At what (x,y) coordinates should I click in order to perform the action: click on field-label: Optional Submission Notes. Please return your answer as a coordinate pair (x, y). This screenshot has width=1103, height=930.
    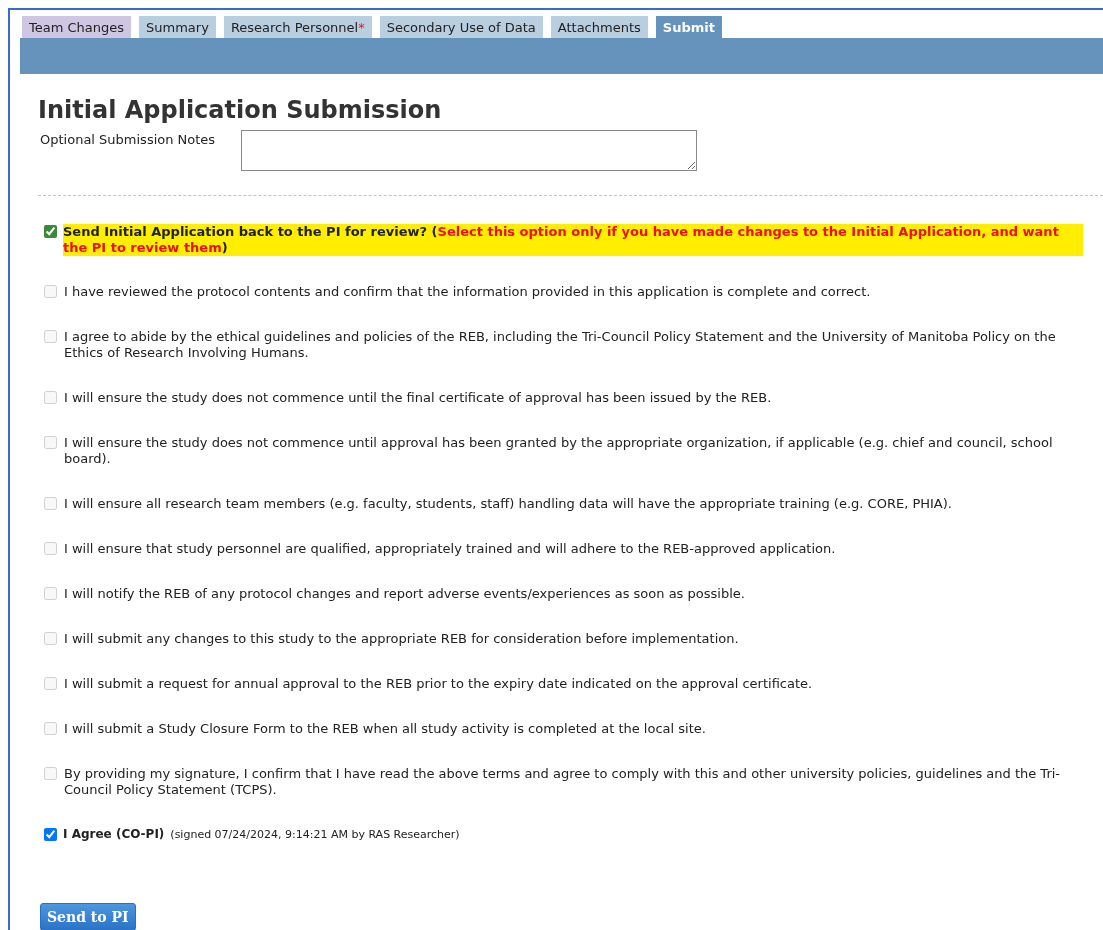
    Looking at the image, I should click on (128, 140).